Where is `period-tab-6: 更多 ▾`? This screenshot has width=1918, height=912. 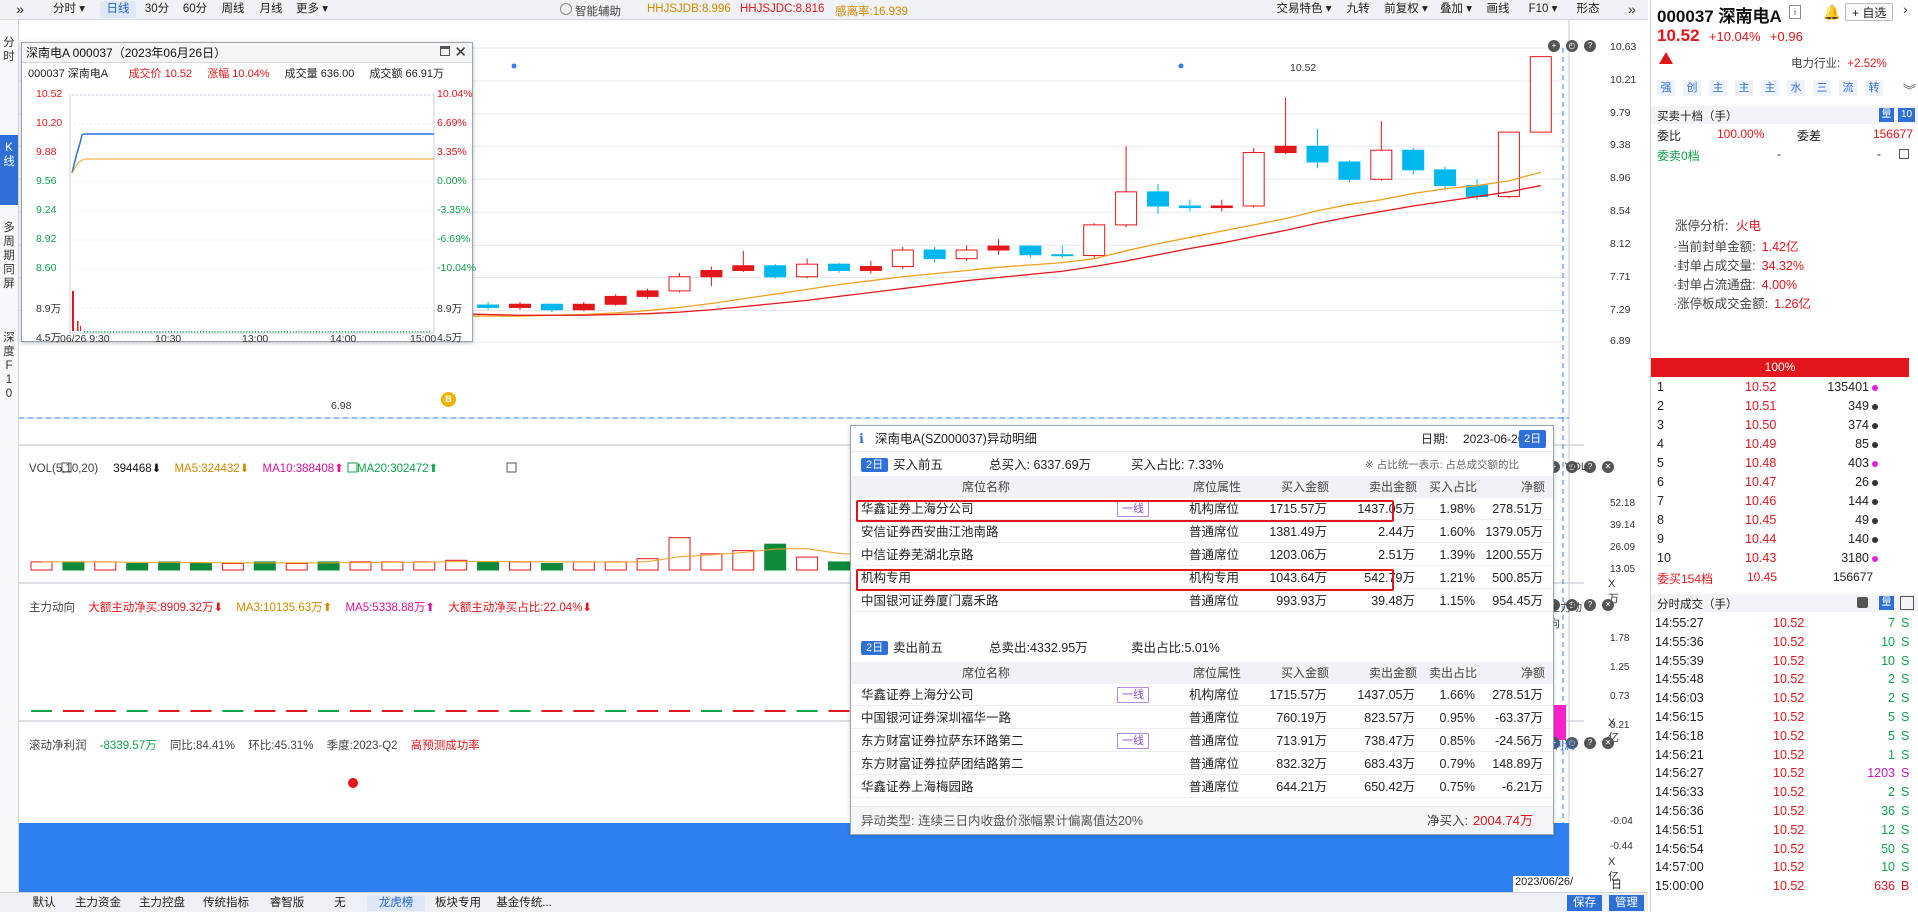 period-tab-6: 更多 ▾ is located at coordinates (312, 9).